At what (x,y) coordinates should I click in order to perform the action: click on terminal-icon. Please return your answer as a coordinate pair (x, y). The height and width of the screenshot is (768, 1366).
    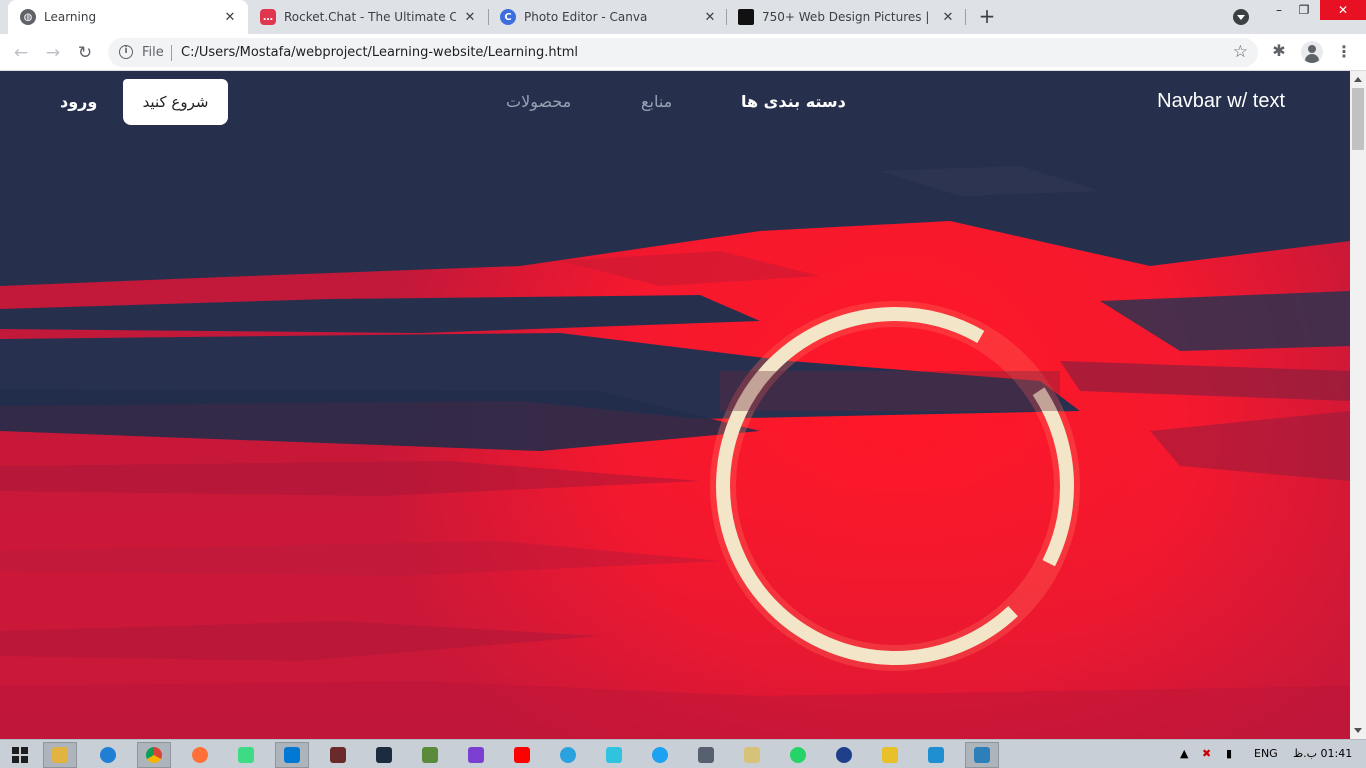
    Looking at the image, I should click on (338, 755).